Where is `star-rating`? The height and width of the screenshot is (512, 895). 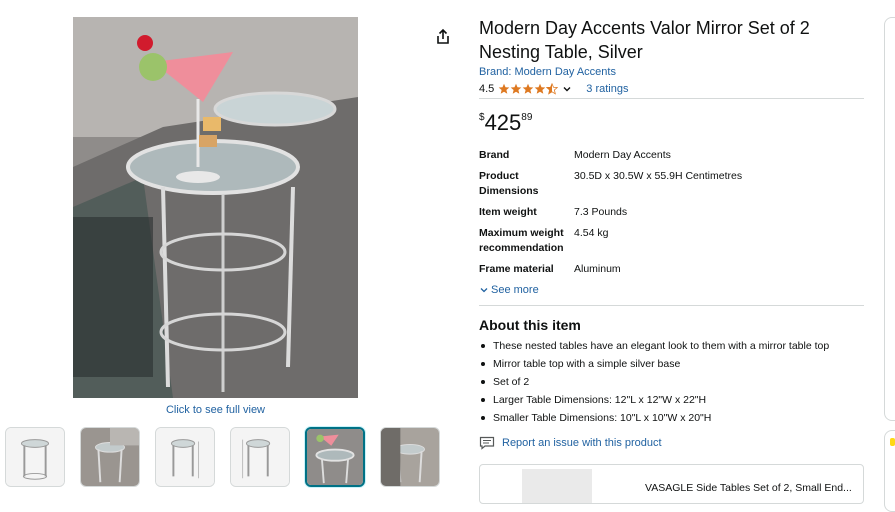
star-rating is located at coordinates (528, 89).